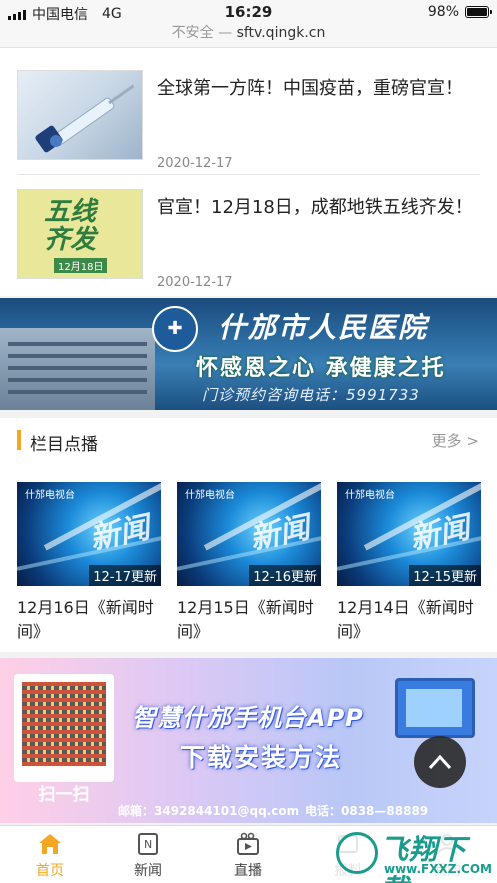 This screenshot has height=883, width=497. I want to click on qr-label: 扫一扫, so click(64, 795).